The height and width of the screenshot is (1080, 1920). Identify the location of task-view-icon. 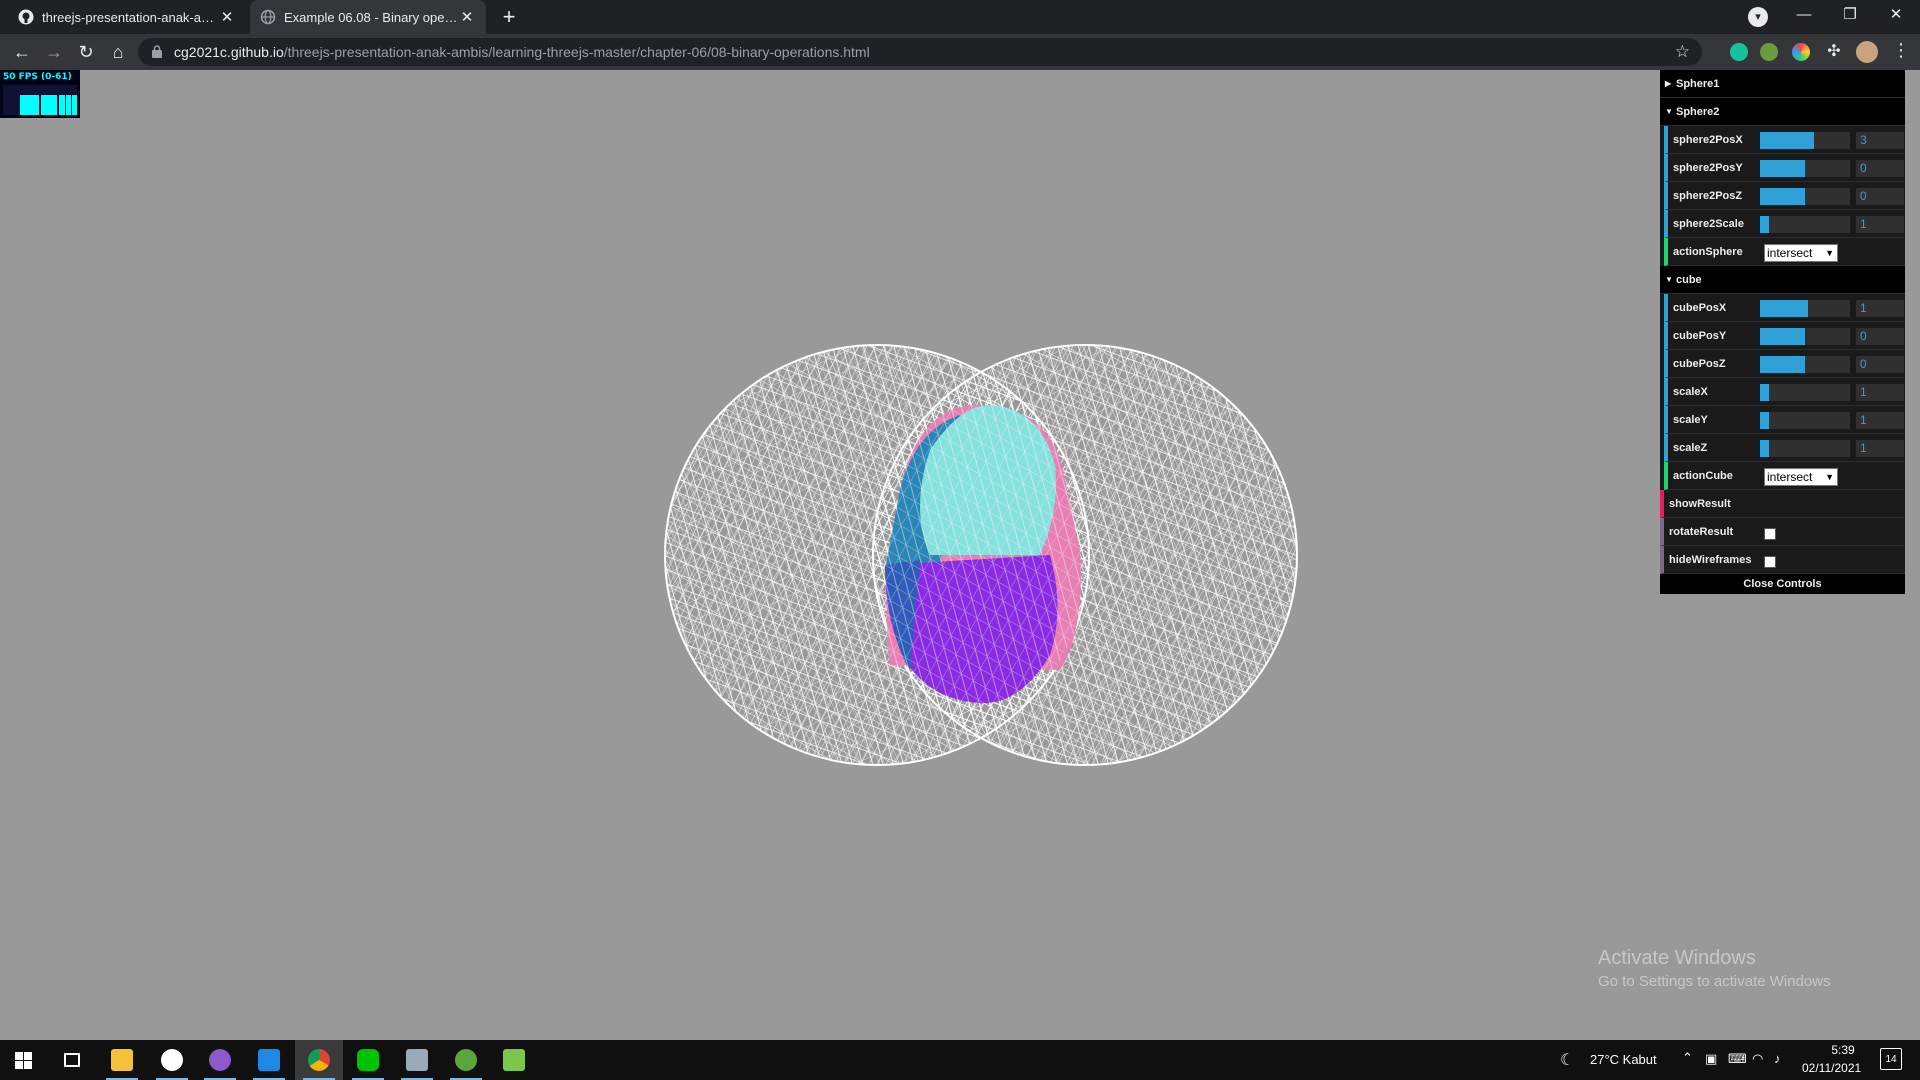
(72, 1060).